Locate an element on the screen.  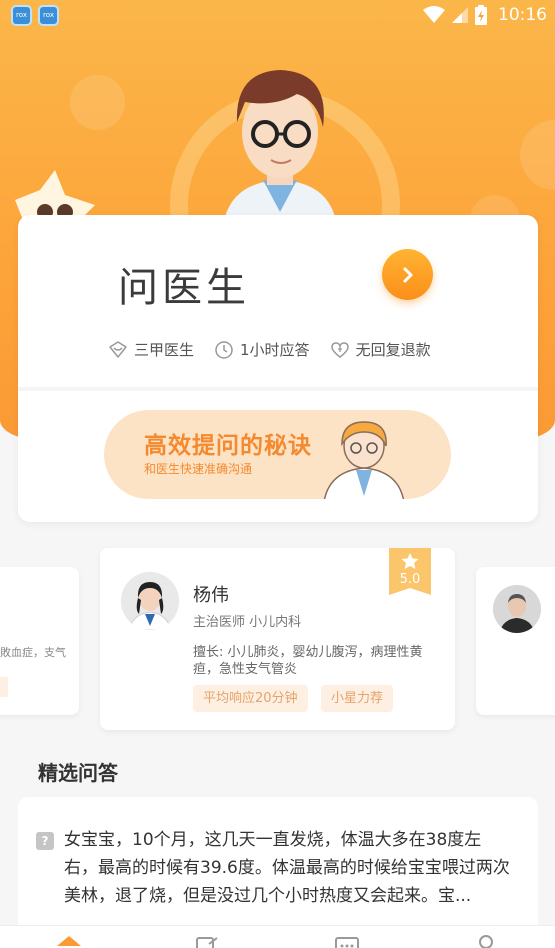
bottom-tab-bar is located at coordinates (277, 936).